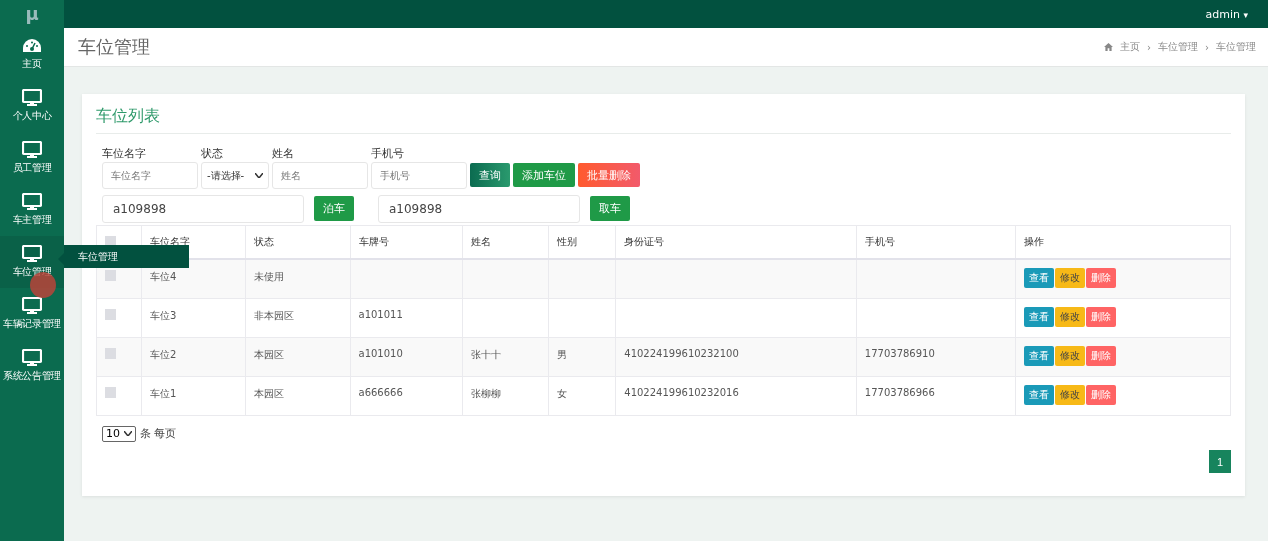  I want to click on table-cell: 410224199610232100, so click(736, 356).